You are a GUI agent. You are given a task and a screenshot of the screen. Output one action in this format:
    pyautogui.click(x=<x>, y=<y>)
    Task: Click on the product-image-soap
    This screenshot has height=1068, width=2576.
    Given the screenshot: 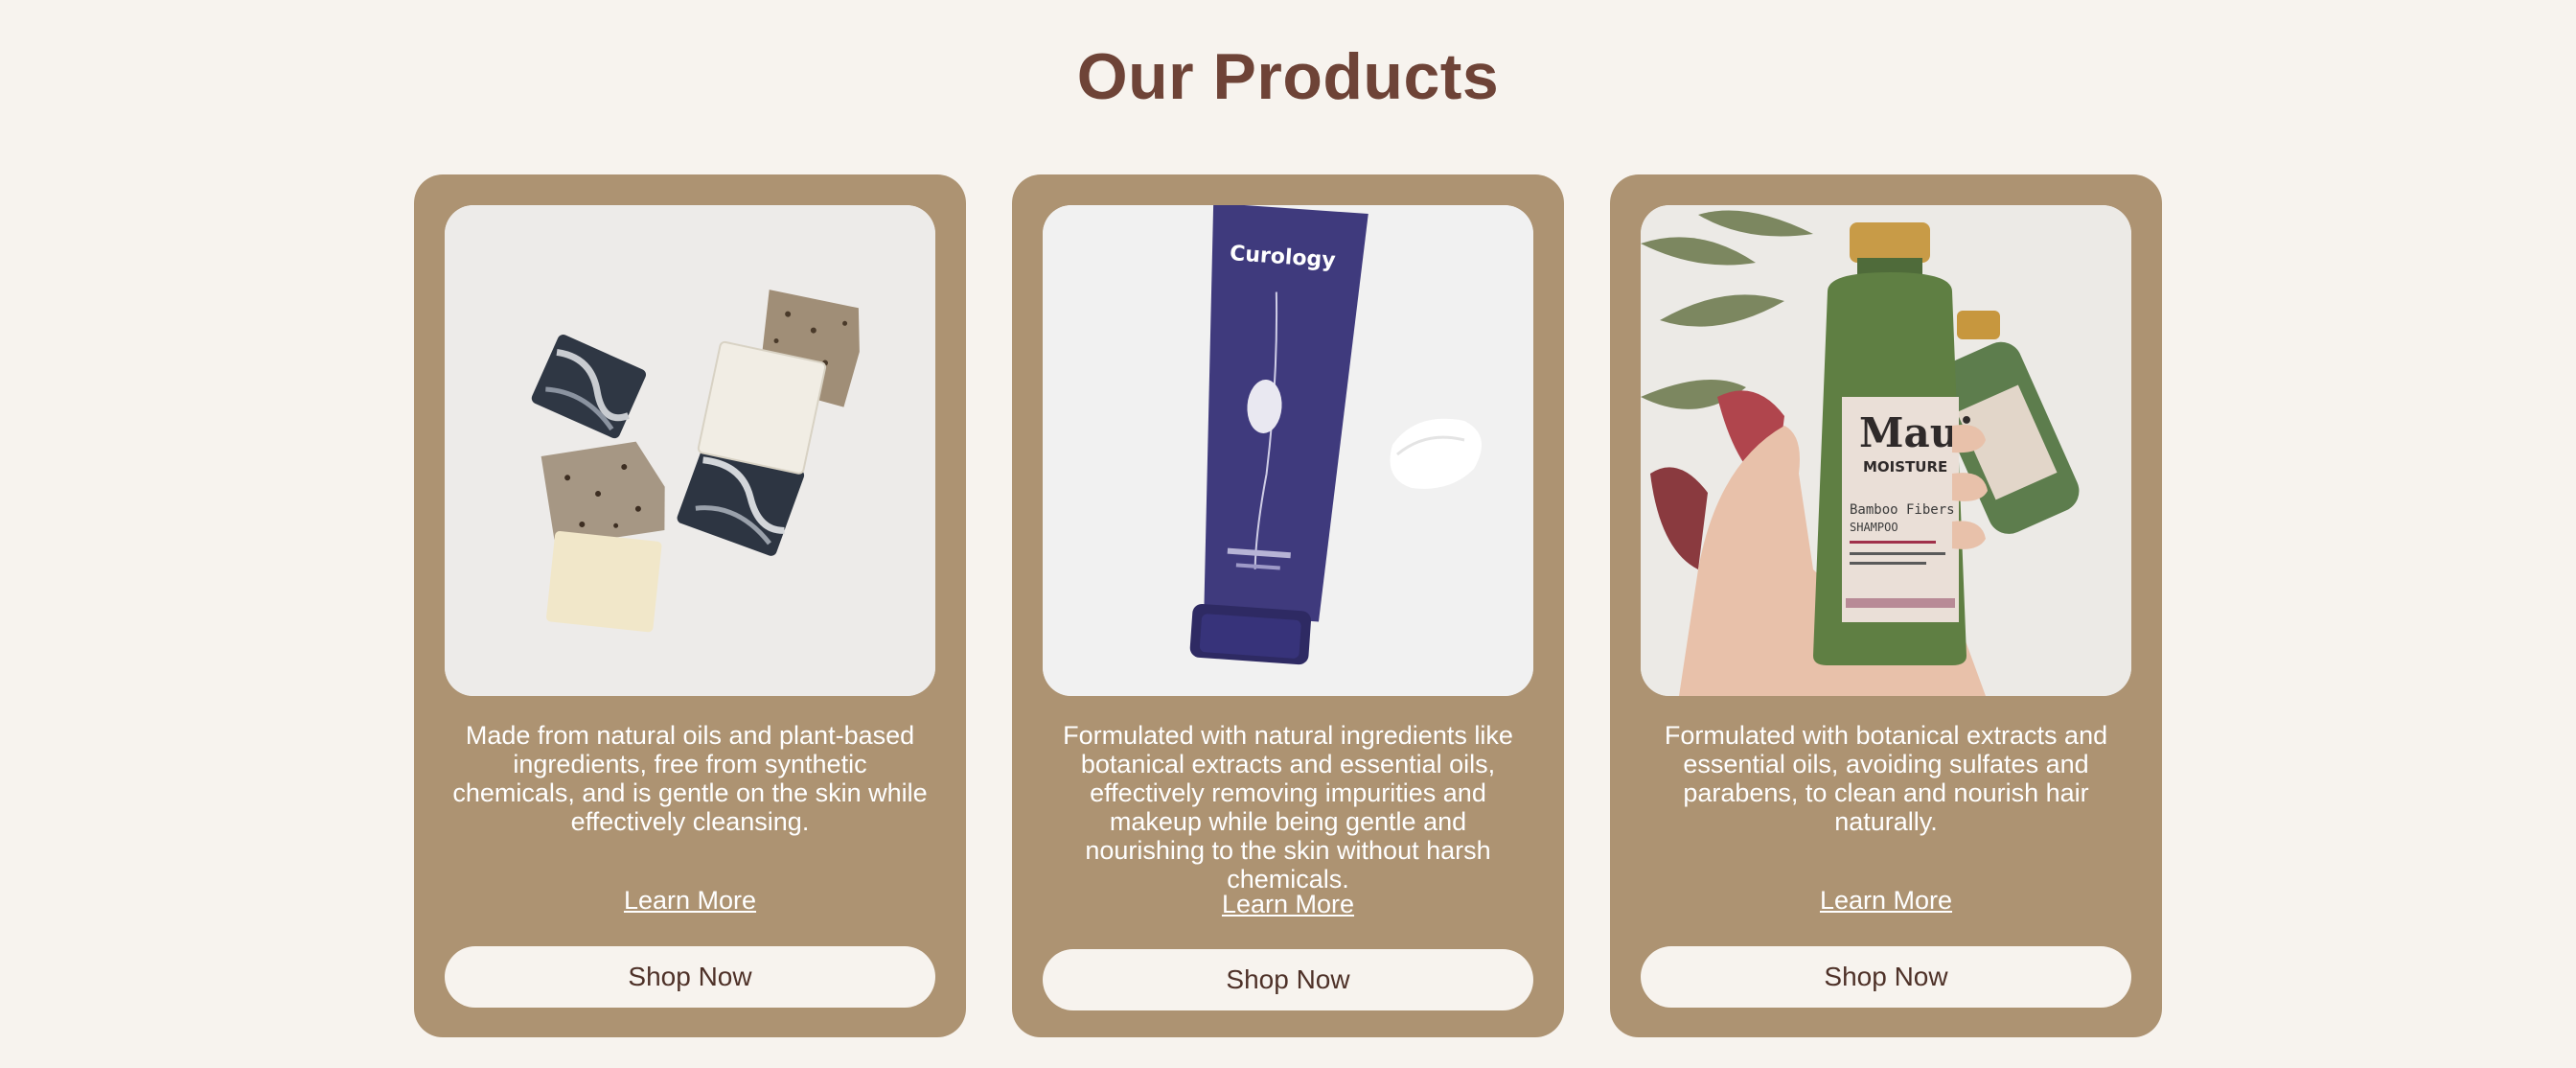 What is the action you would take?
    pyautogui.click(x=690, y=450)
    